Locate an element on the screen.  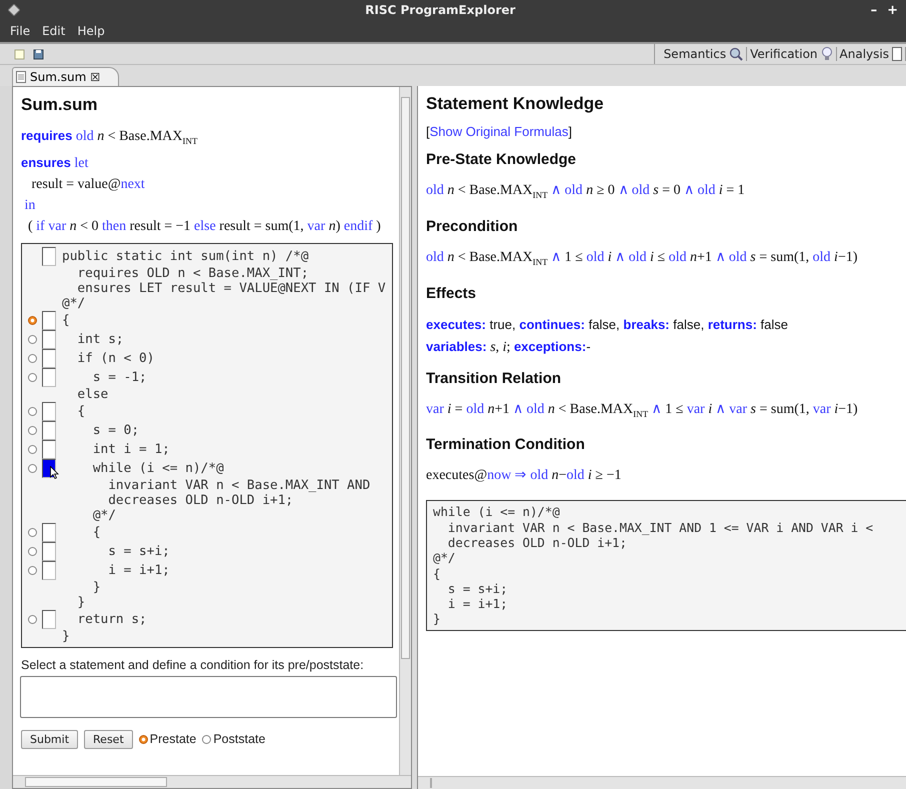
code-excerpt: while (i <= n)/*@ invariant VAR n < Base.MAX_INT AND 1 <= VAR i AND VAR i < decreases OLD n-OLD i+1; @*/ { s = s+i; i = i+1; } is located at coordinates (666, 565).